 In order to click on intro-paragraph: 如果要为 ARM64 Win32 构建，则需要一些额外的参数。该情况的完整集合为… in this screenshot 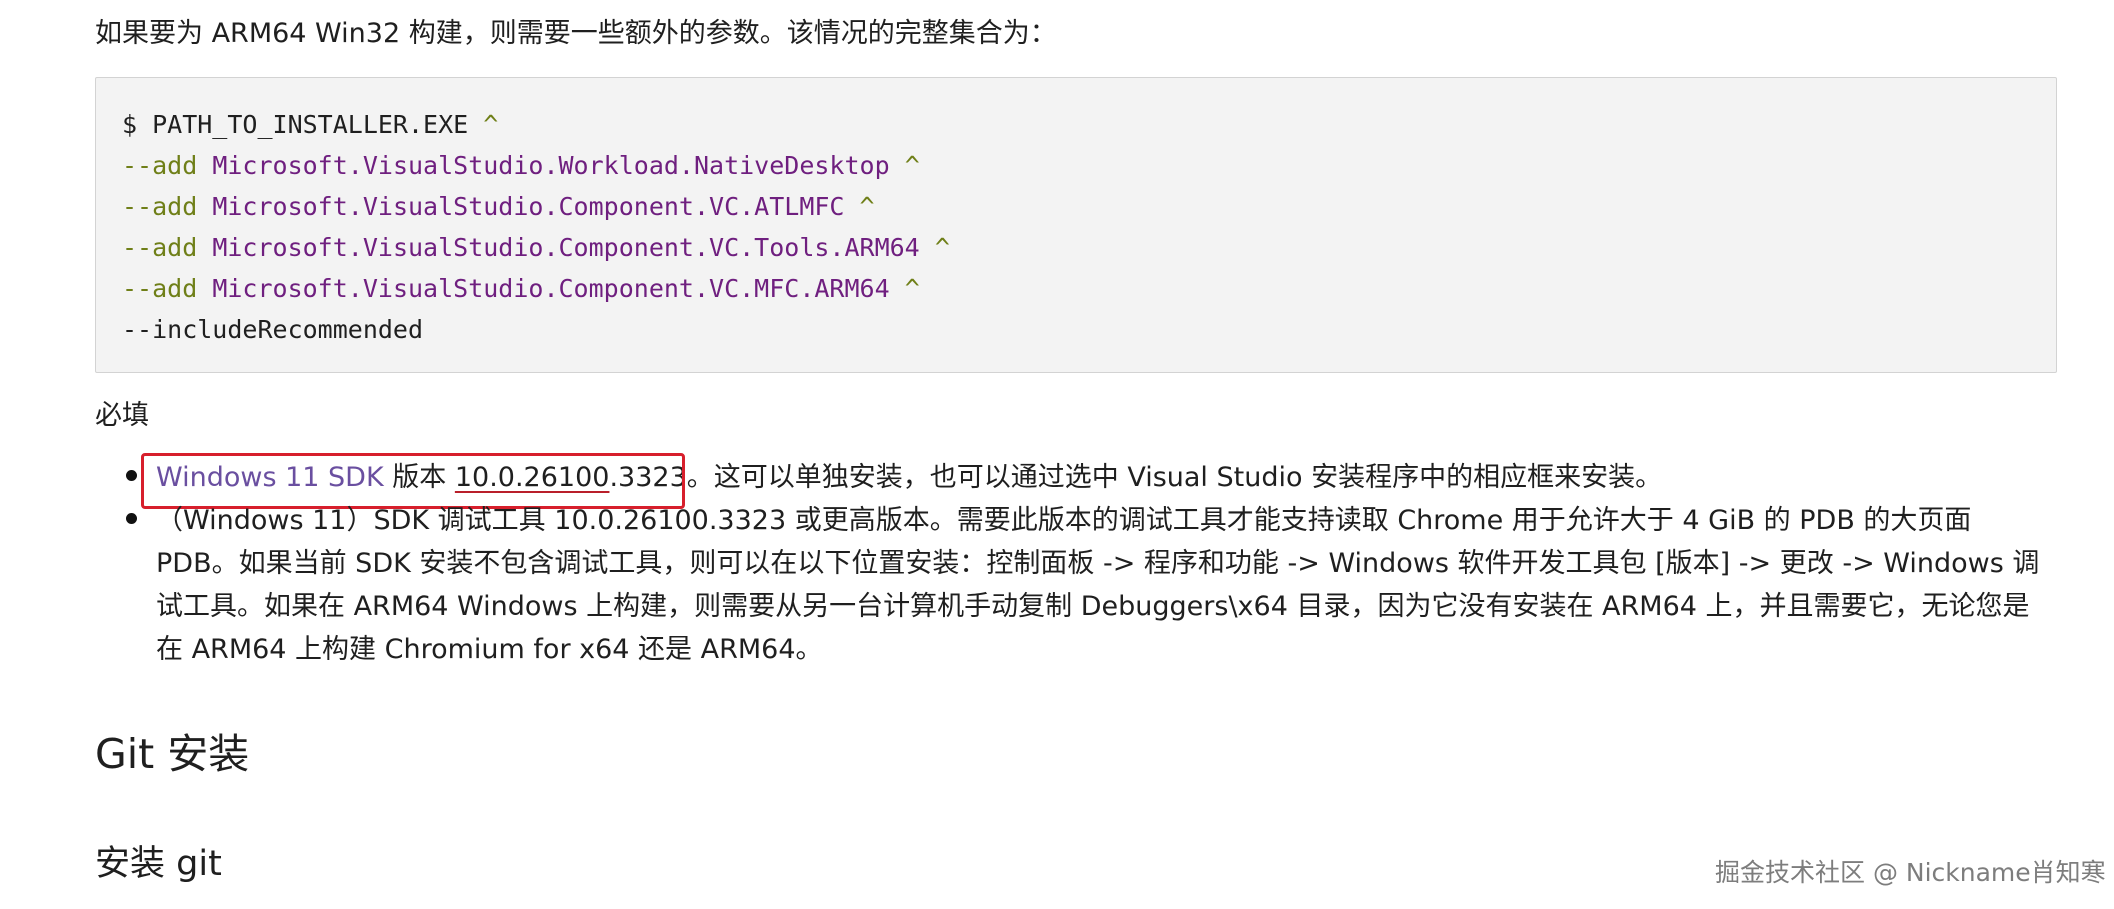, I will do `click(576, 33)`.